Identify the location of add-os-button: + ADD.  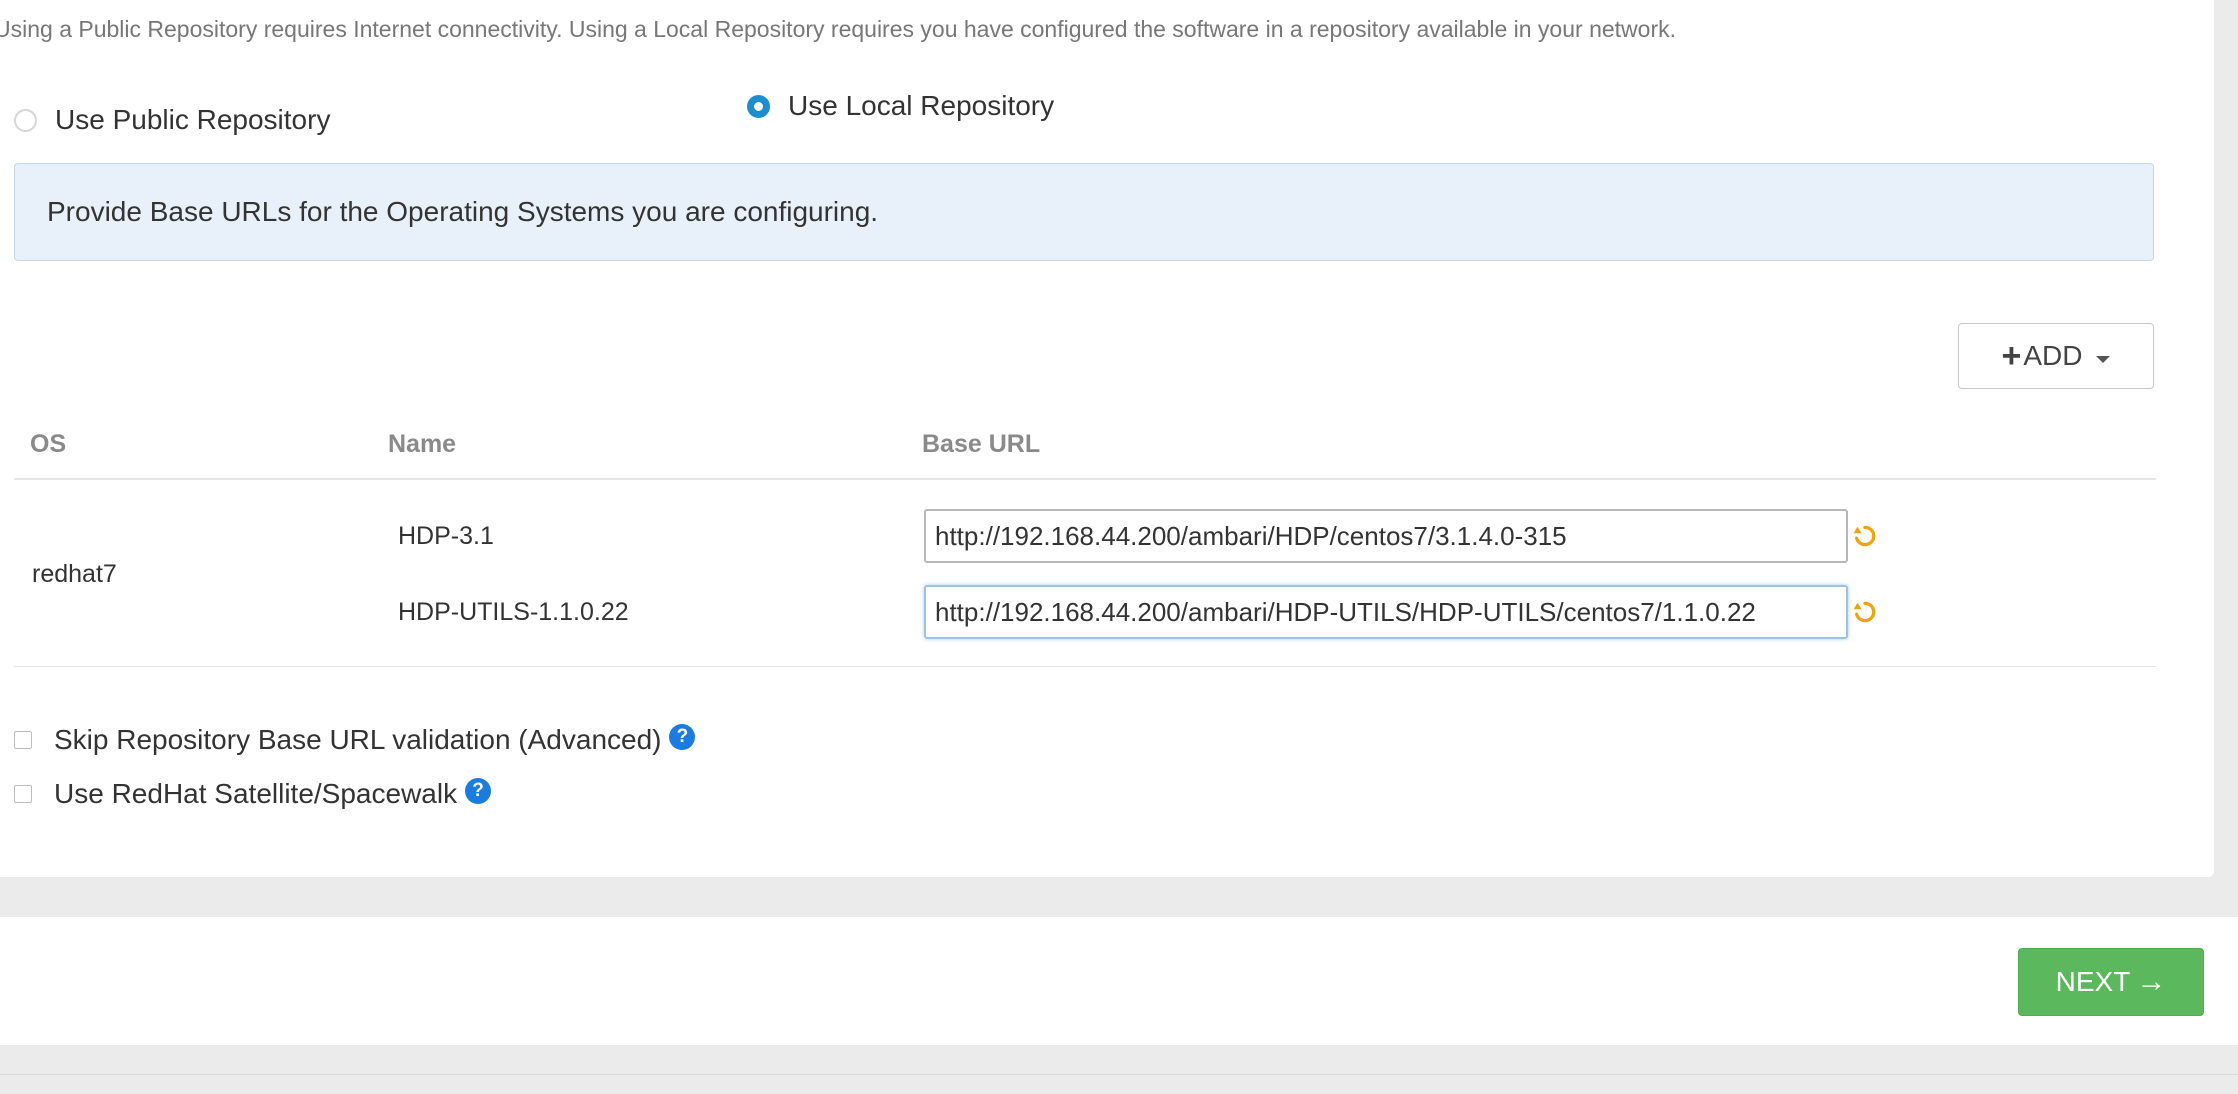
(2056, 356).